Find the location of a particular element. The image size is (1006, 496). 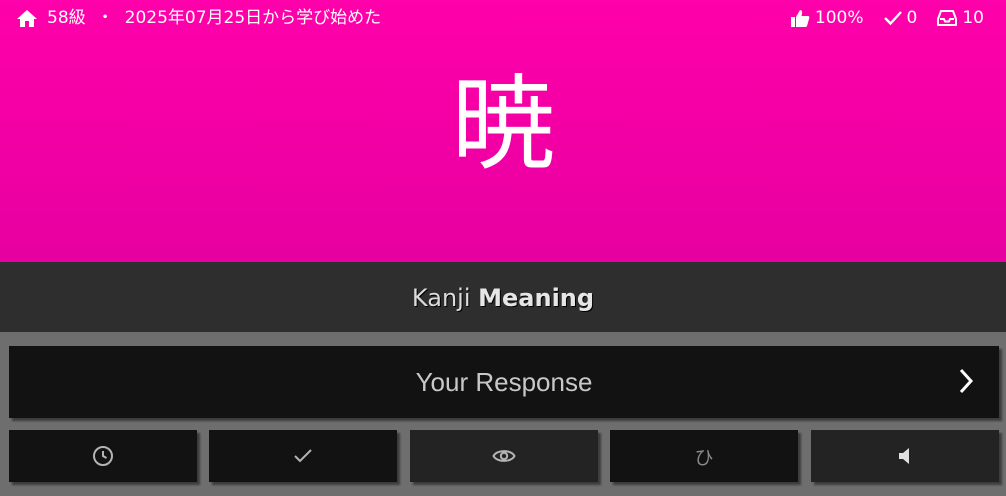

mark-correct-button is located at coordinates (303, 456).